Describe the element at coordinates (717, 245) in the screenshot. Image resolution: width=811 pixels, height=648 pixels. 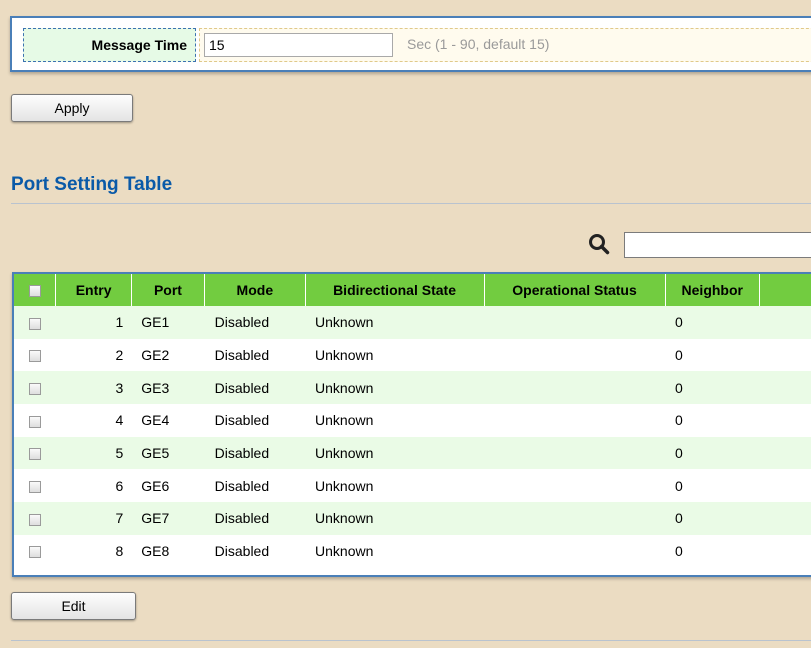
I see `search-input` at that location.